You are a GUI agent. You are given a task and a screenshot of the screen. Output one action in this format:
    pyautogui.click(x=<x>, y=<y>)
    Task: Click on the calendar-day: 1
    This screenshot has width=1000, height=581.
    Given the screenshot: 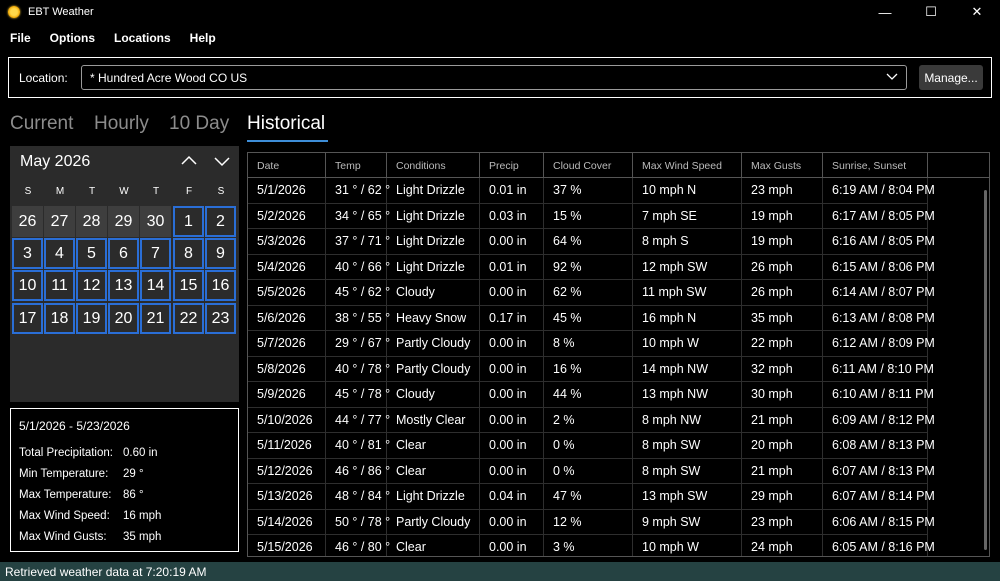 What is the action you would take?
    pyautogui.click(x=188, y=221)
    